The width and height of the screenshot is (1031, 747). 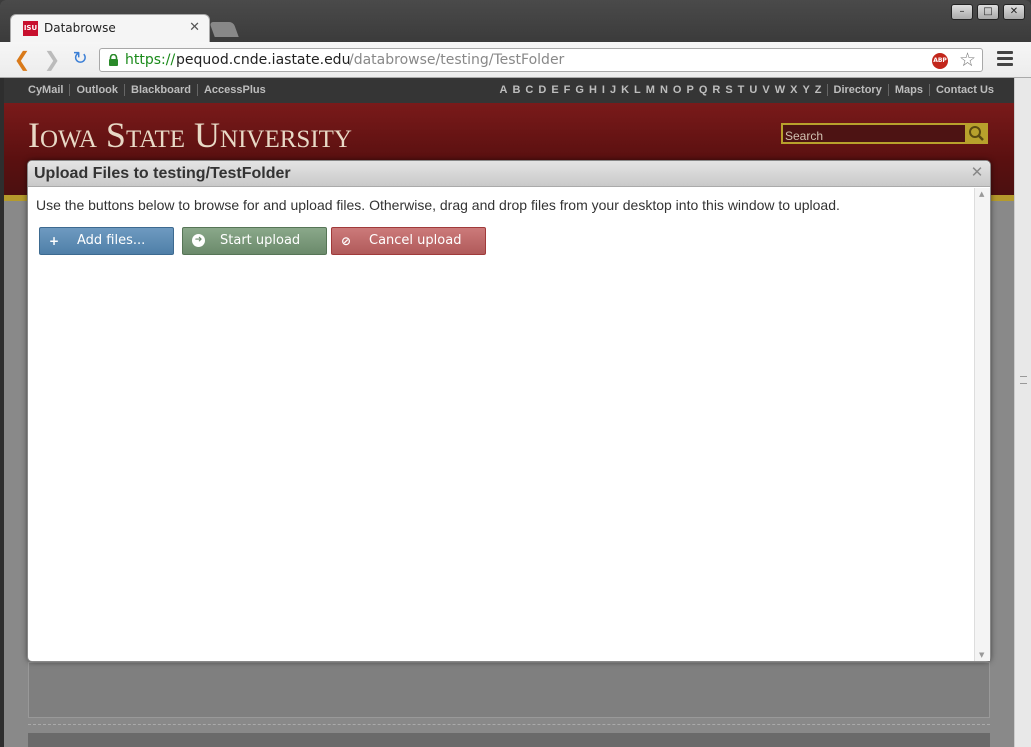 I want to click on scroll-down-icon: ▼, so click(x=981, y=655).